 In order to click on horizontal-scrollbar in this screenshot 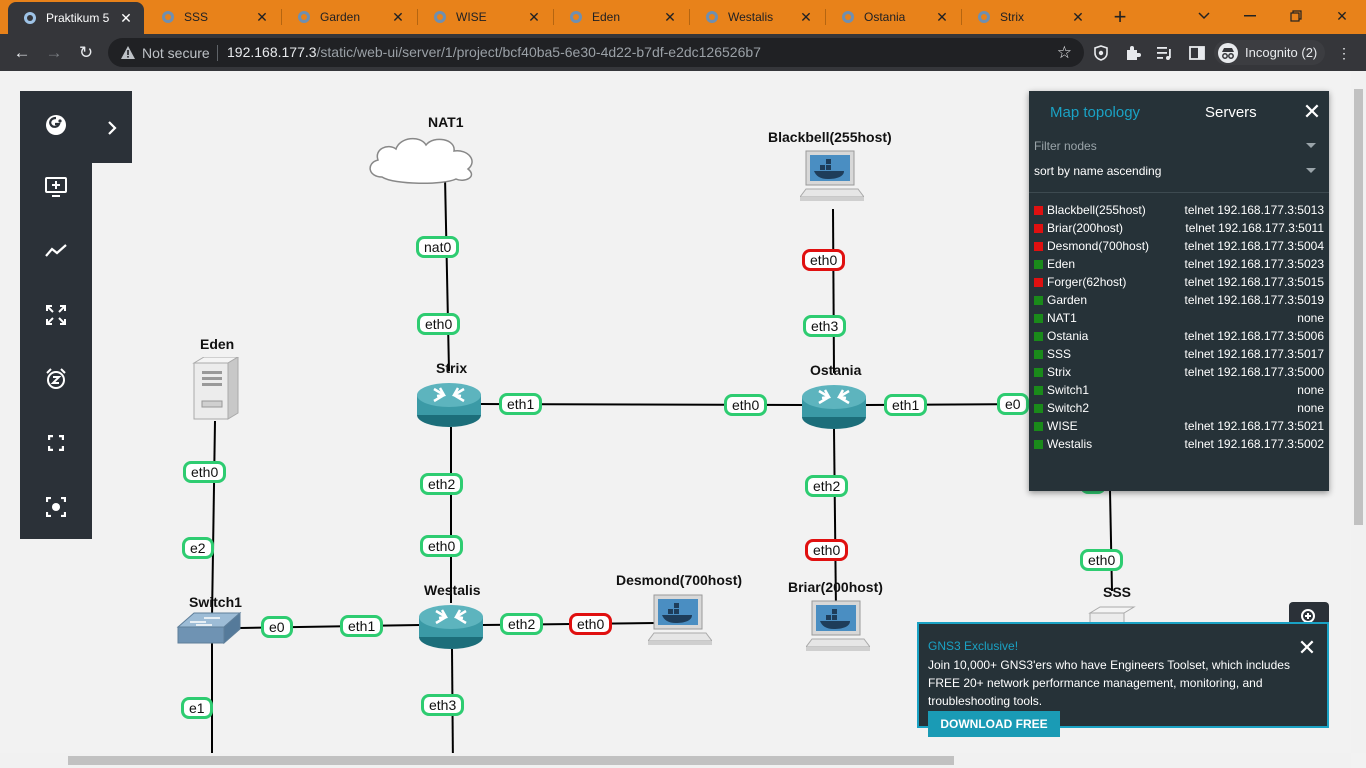, I will do `click(675, 760)`.